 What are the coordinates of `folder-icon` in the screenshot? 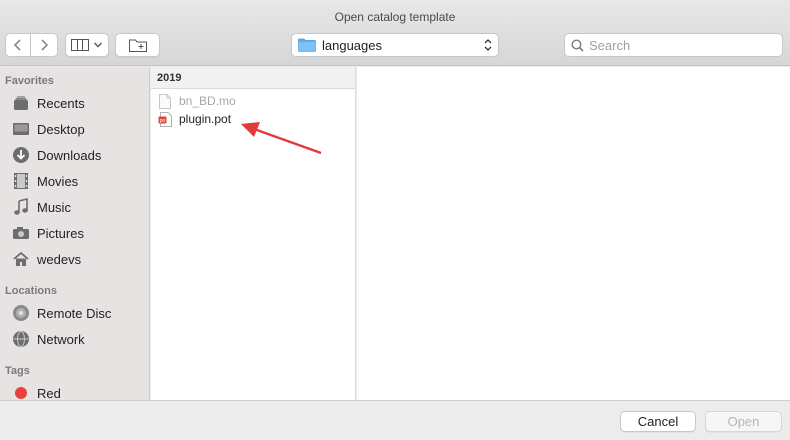 It's located at (307, 45).